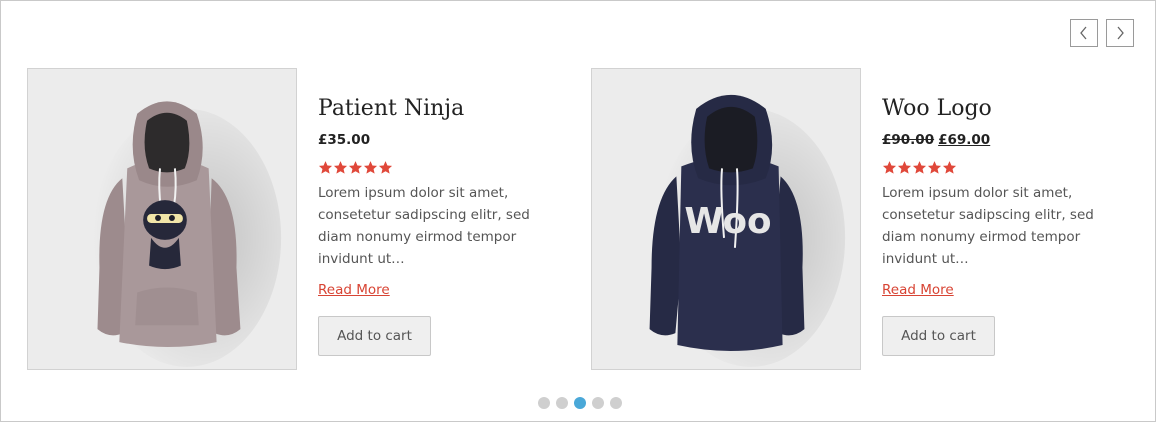 The height and width of the screenshot is (422, 1156). I want to click on carousel-prev-button, so click(1084, 33).